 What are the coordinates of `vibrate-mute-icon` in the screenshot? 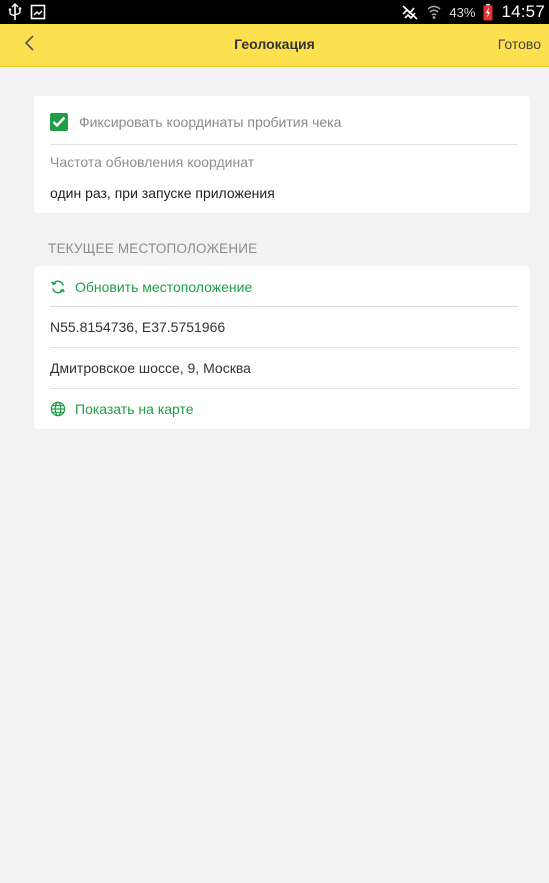 It's located at (410, 12).